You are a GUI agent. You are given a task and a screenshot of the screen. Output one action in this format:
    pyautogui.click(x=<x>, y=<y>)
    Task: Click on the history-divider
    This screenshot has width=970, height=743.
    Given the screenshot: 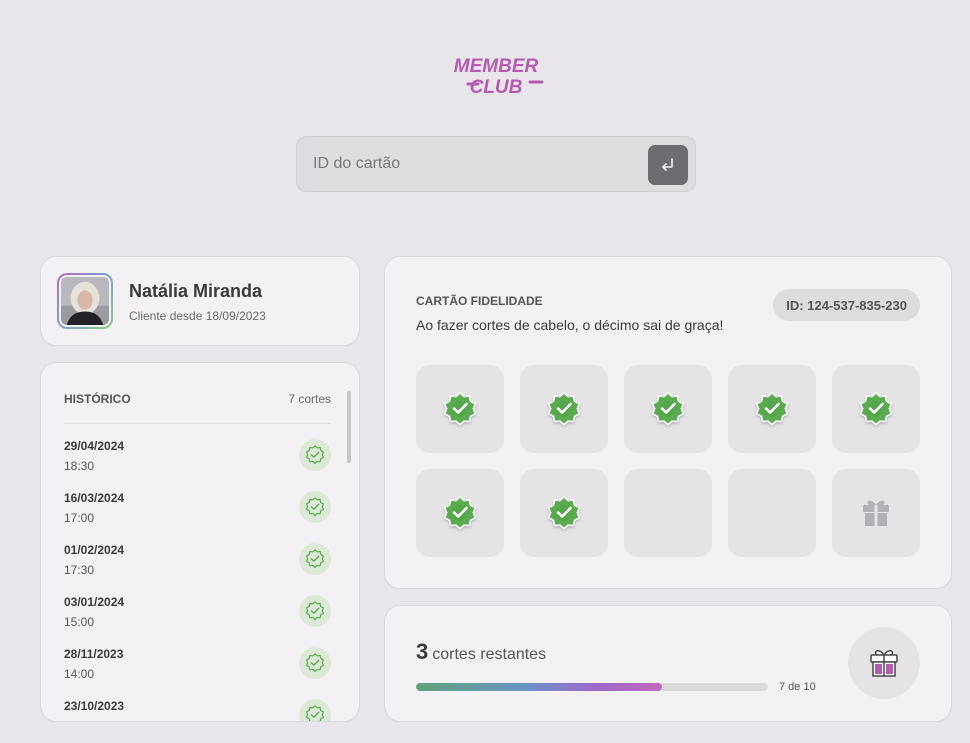 What is the action you would take?
    pyautogui.click(x=197, y=423)
    